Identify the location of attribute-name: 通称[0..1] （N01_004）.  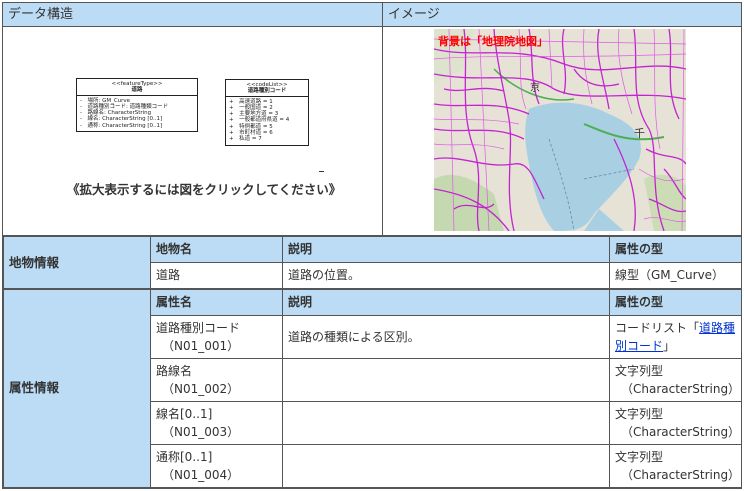
(216, 465).